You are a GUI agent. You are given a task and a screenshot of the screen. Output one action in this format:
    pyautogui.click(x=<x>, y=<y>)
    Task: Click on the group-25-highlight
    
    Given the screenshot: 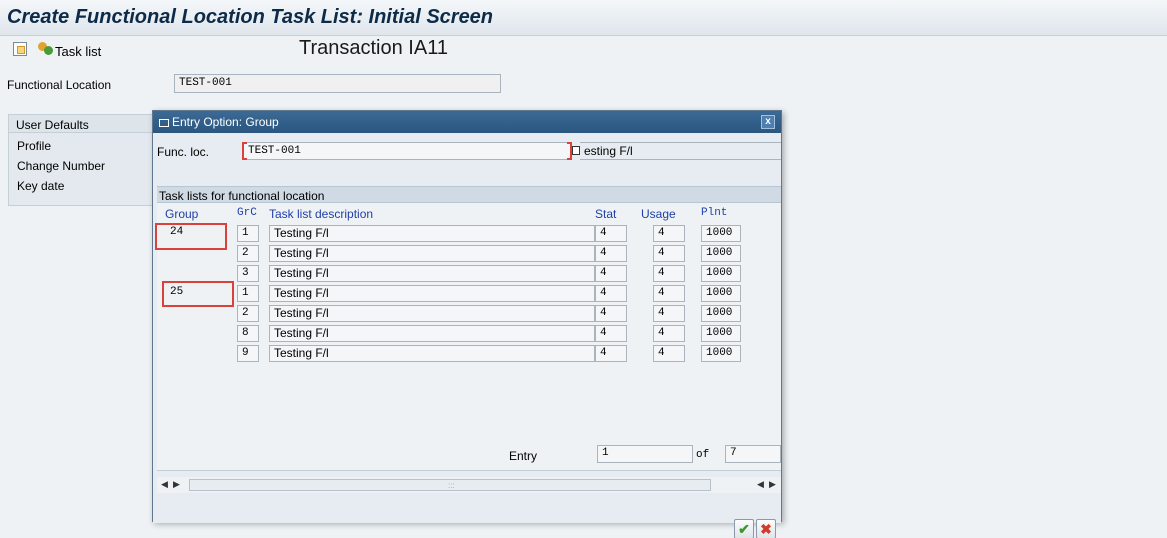 What is the action you would take?
    pyautogui.click(x=198, y=294)
    